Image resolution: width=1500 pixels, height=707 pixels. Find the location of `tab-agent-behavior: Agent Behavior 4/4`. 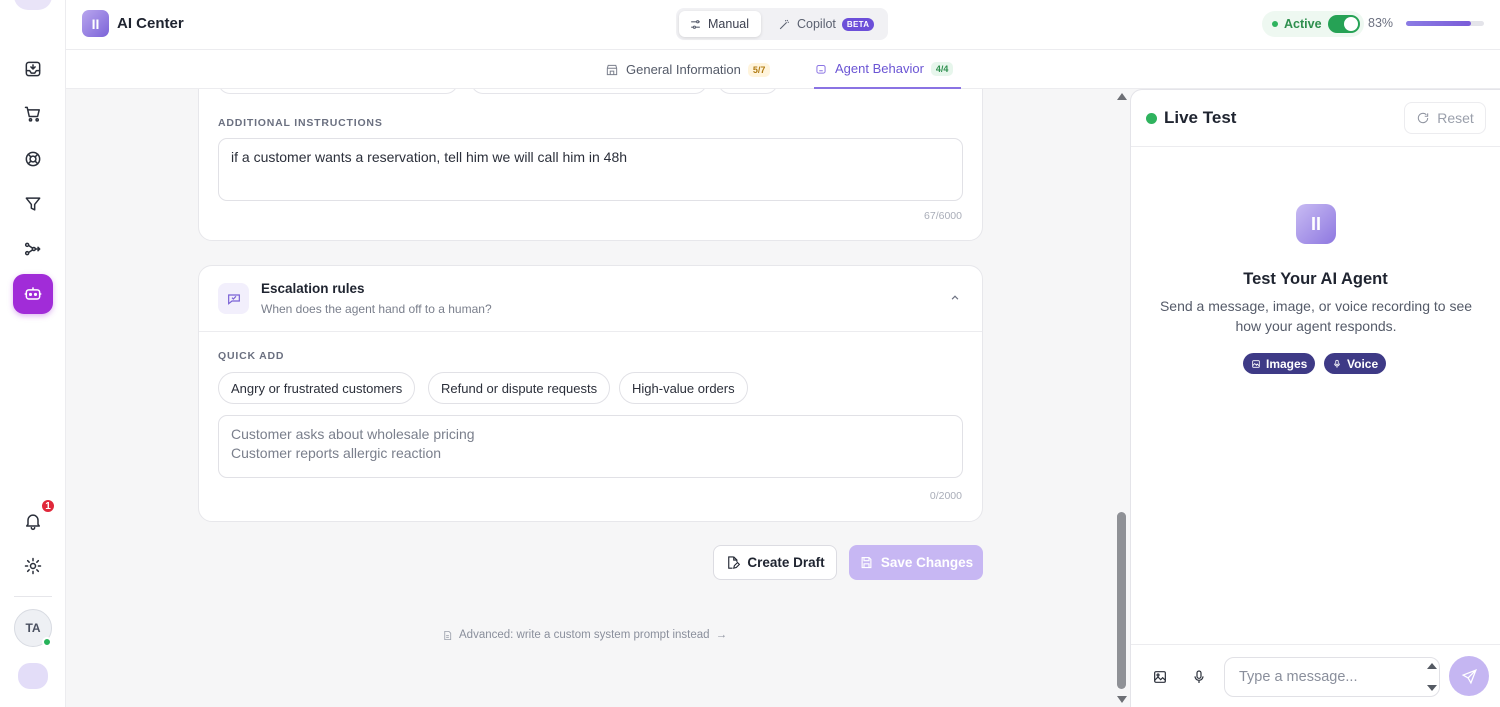

tab-agent-behavior: Agent Behavior 4/4 is located at coordinates (887, 69).